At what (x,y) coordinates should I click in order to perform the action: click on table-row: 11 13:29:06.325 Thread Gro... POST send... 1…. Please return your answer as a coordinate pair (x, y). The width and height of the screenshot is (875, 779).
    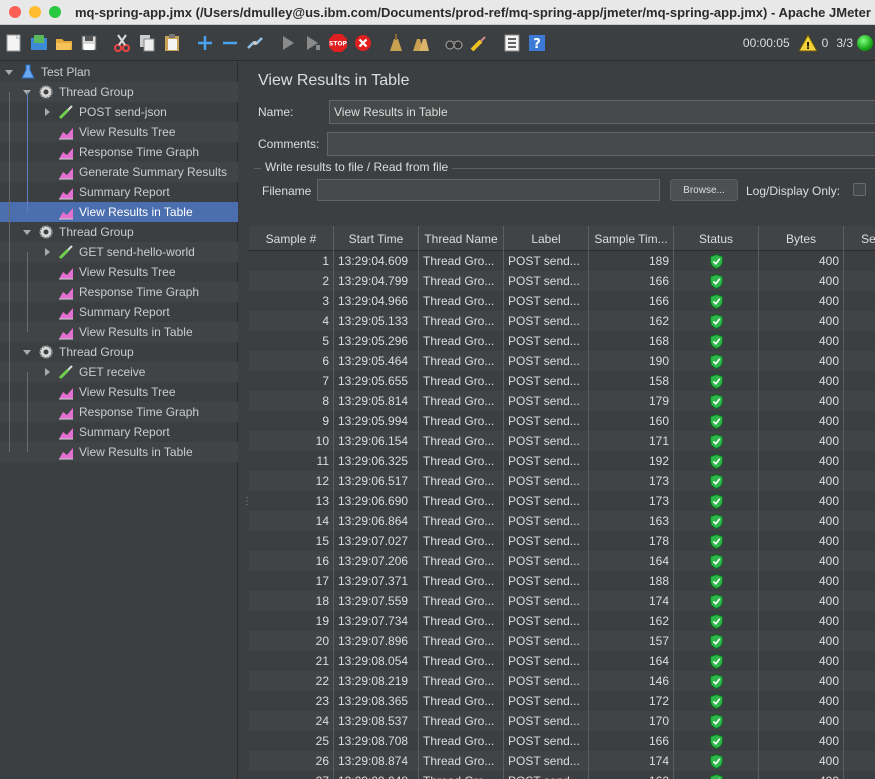
    Looking at the image, I should click on (562, 461).